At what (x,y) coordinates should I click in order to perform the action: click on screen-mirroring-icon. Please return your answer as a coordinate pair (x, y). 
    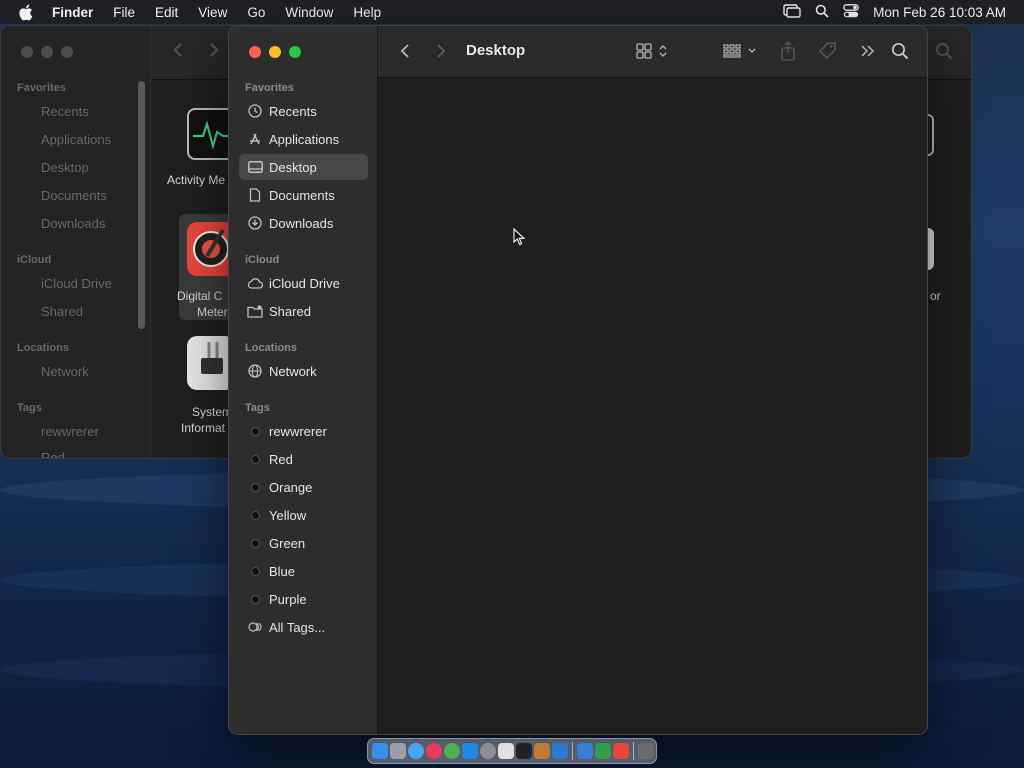
    Looking at the image, I should click on (792, 12).